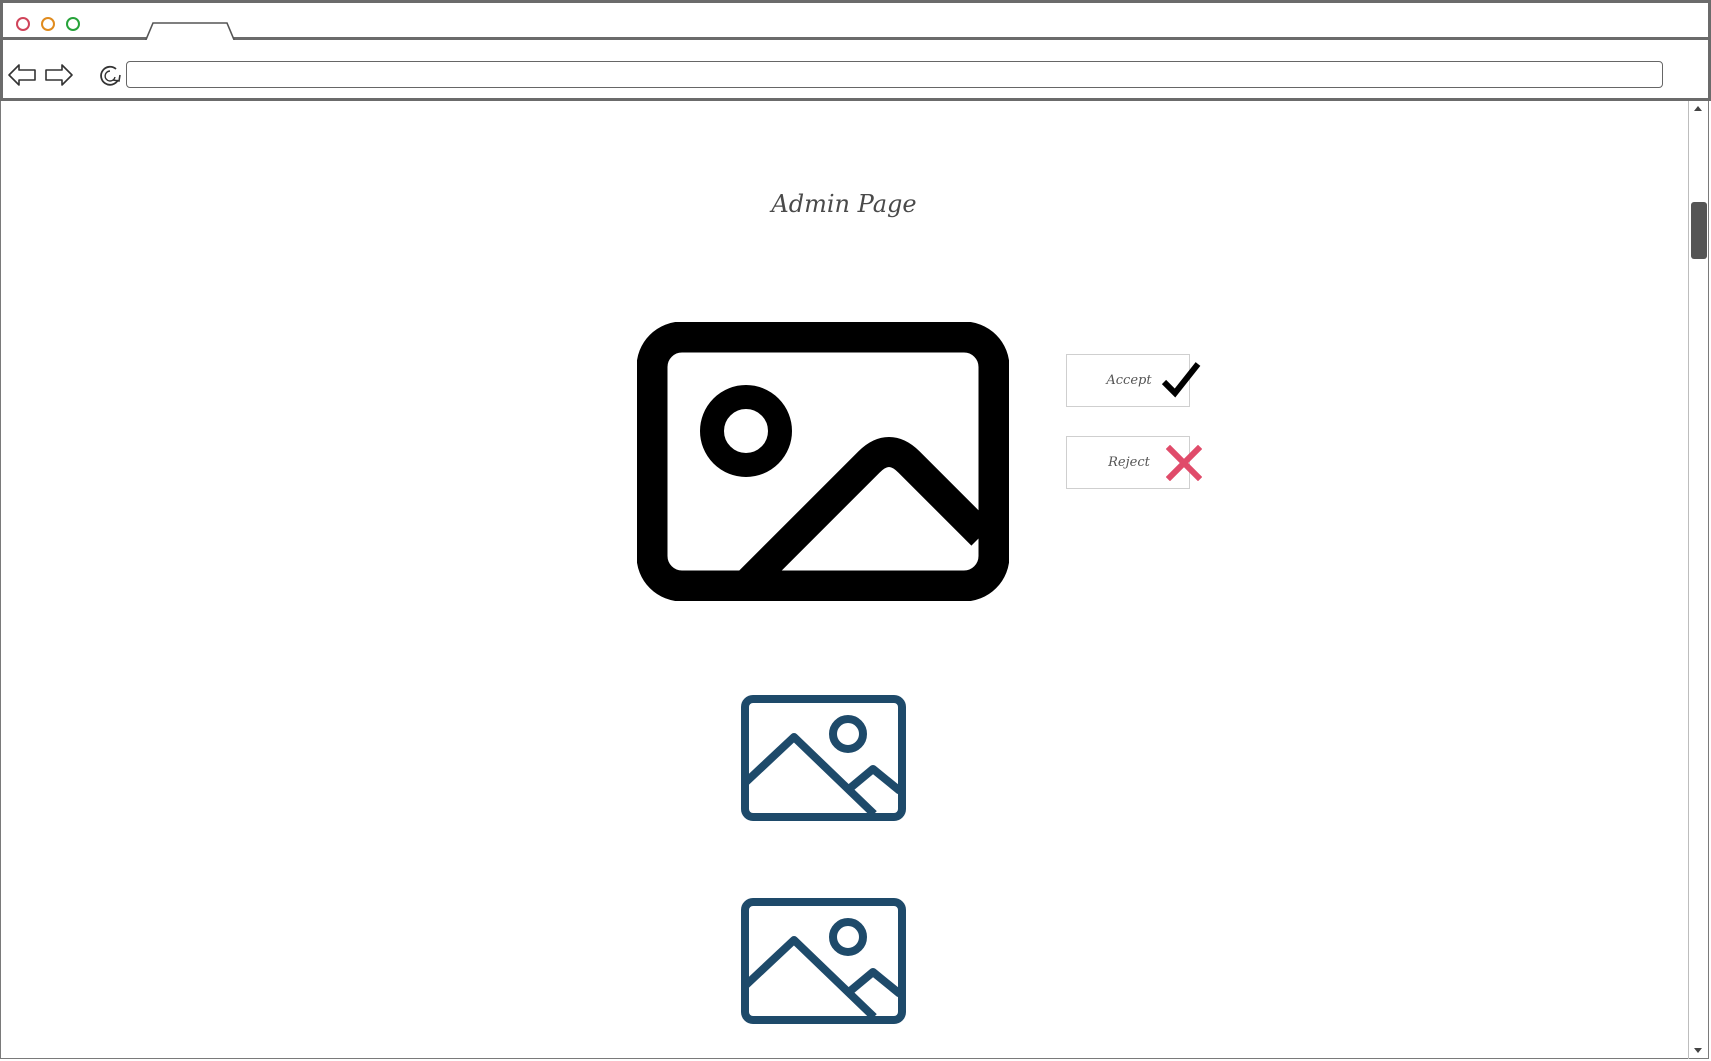 This screenshot has width=1711, height=1061. What do you see at coordinates (1699, 230) in the screenshot?
I see `scrollbar-thumb` at bounding box center [1699, 230].